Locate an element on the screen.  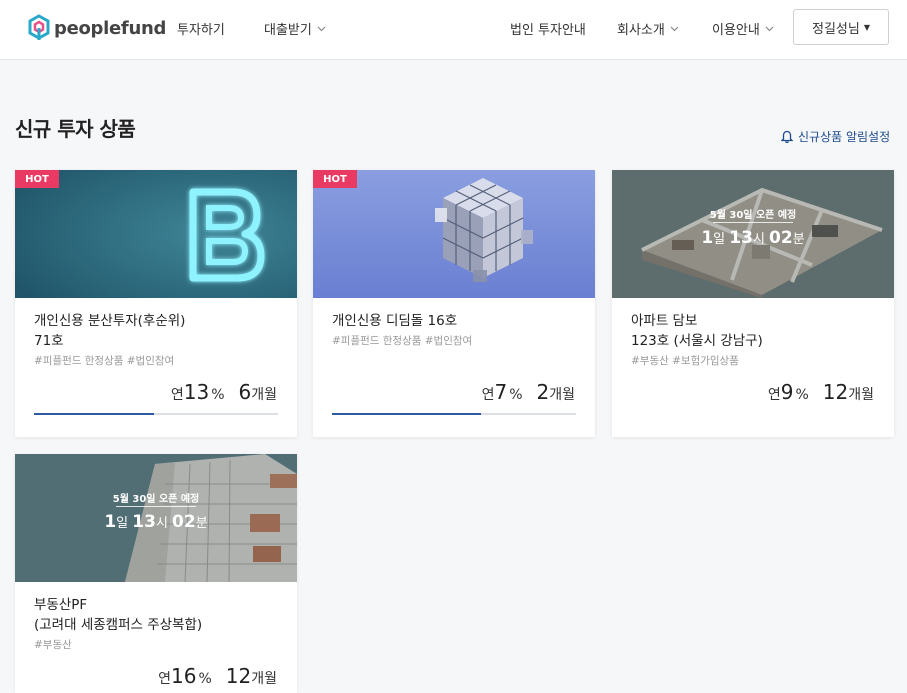
product-rate-term: 연 16 % 12 개월 is located at coordinates (217, 676).